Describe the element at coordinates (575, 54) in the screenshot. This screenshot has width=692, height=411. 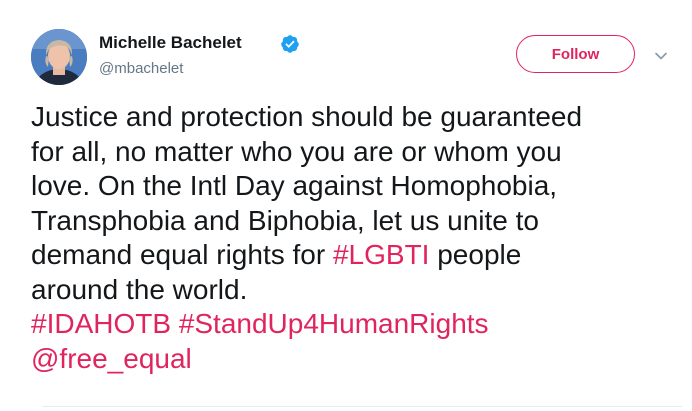
I see `follow-button: Follow` at that location.